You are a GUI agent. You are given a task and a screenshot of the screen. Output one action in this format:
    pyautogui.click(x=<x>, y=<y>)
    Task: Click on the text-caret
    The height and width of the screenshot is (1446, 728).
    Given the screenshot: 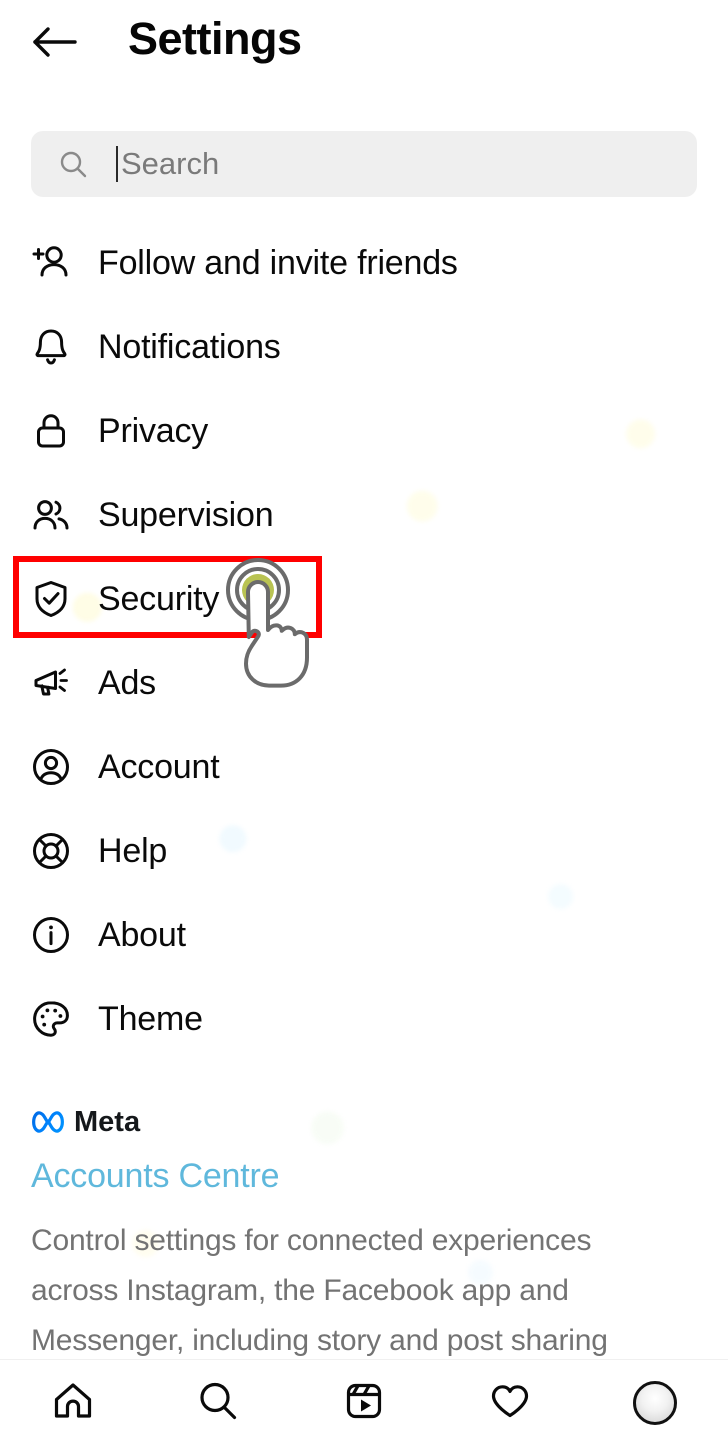 What is the action you would take?
    pyautogui.click(x=117, y=164)
    